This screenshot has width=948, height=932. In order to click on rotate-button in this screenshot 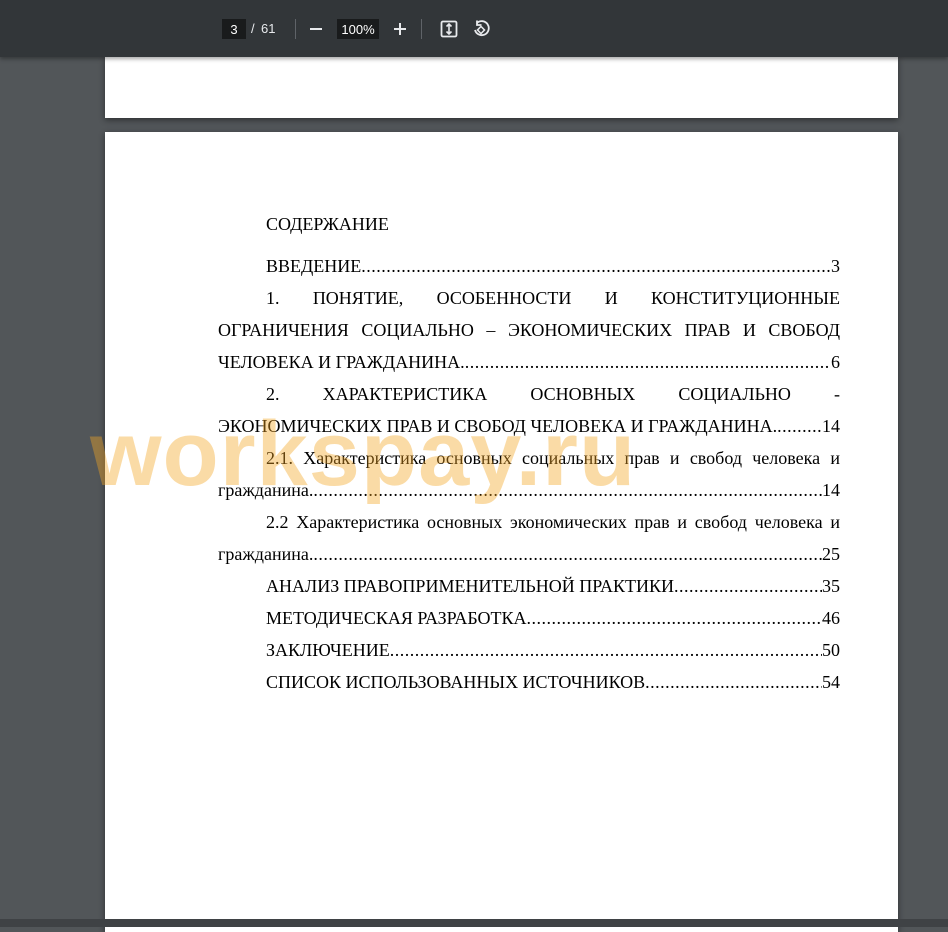, I will do `click(481, 29)`.